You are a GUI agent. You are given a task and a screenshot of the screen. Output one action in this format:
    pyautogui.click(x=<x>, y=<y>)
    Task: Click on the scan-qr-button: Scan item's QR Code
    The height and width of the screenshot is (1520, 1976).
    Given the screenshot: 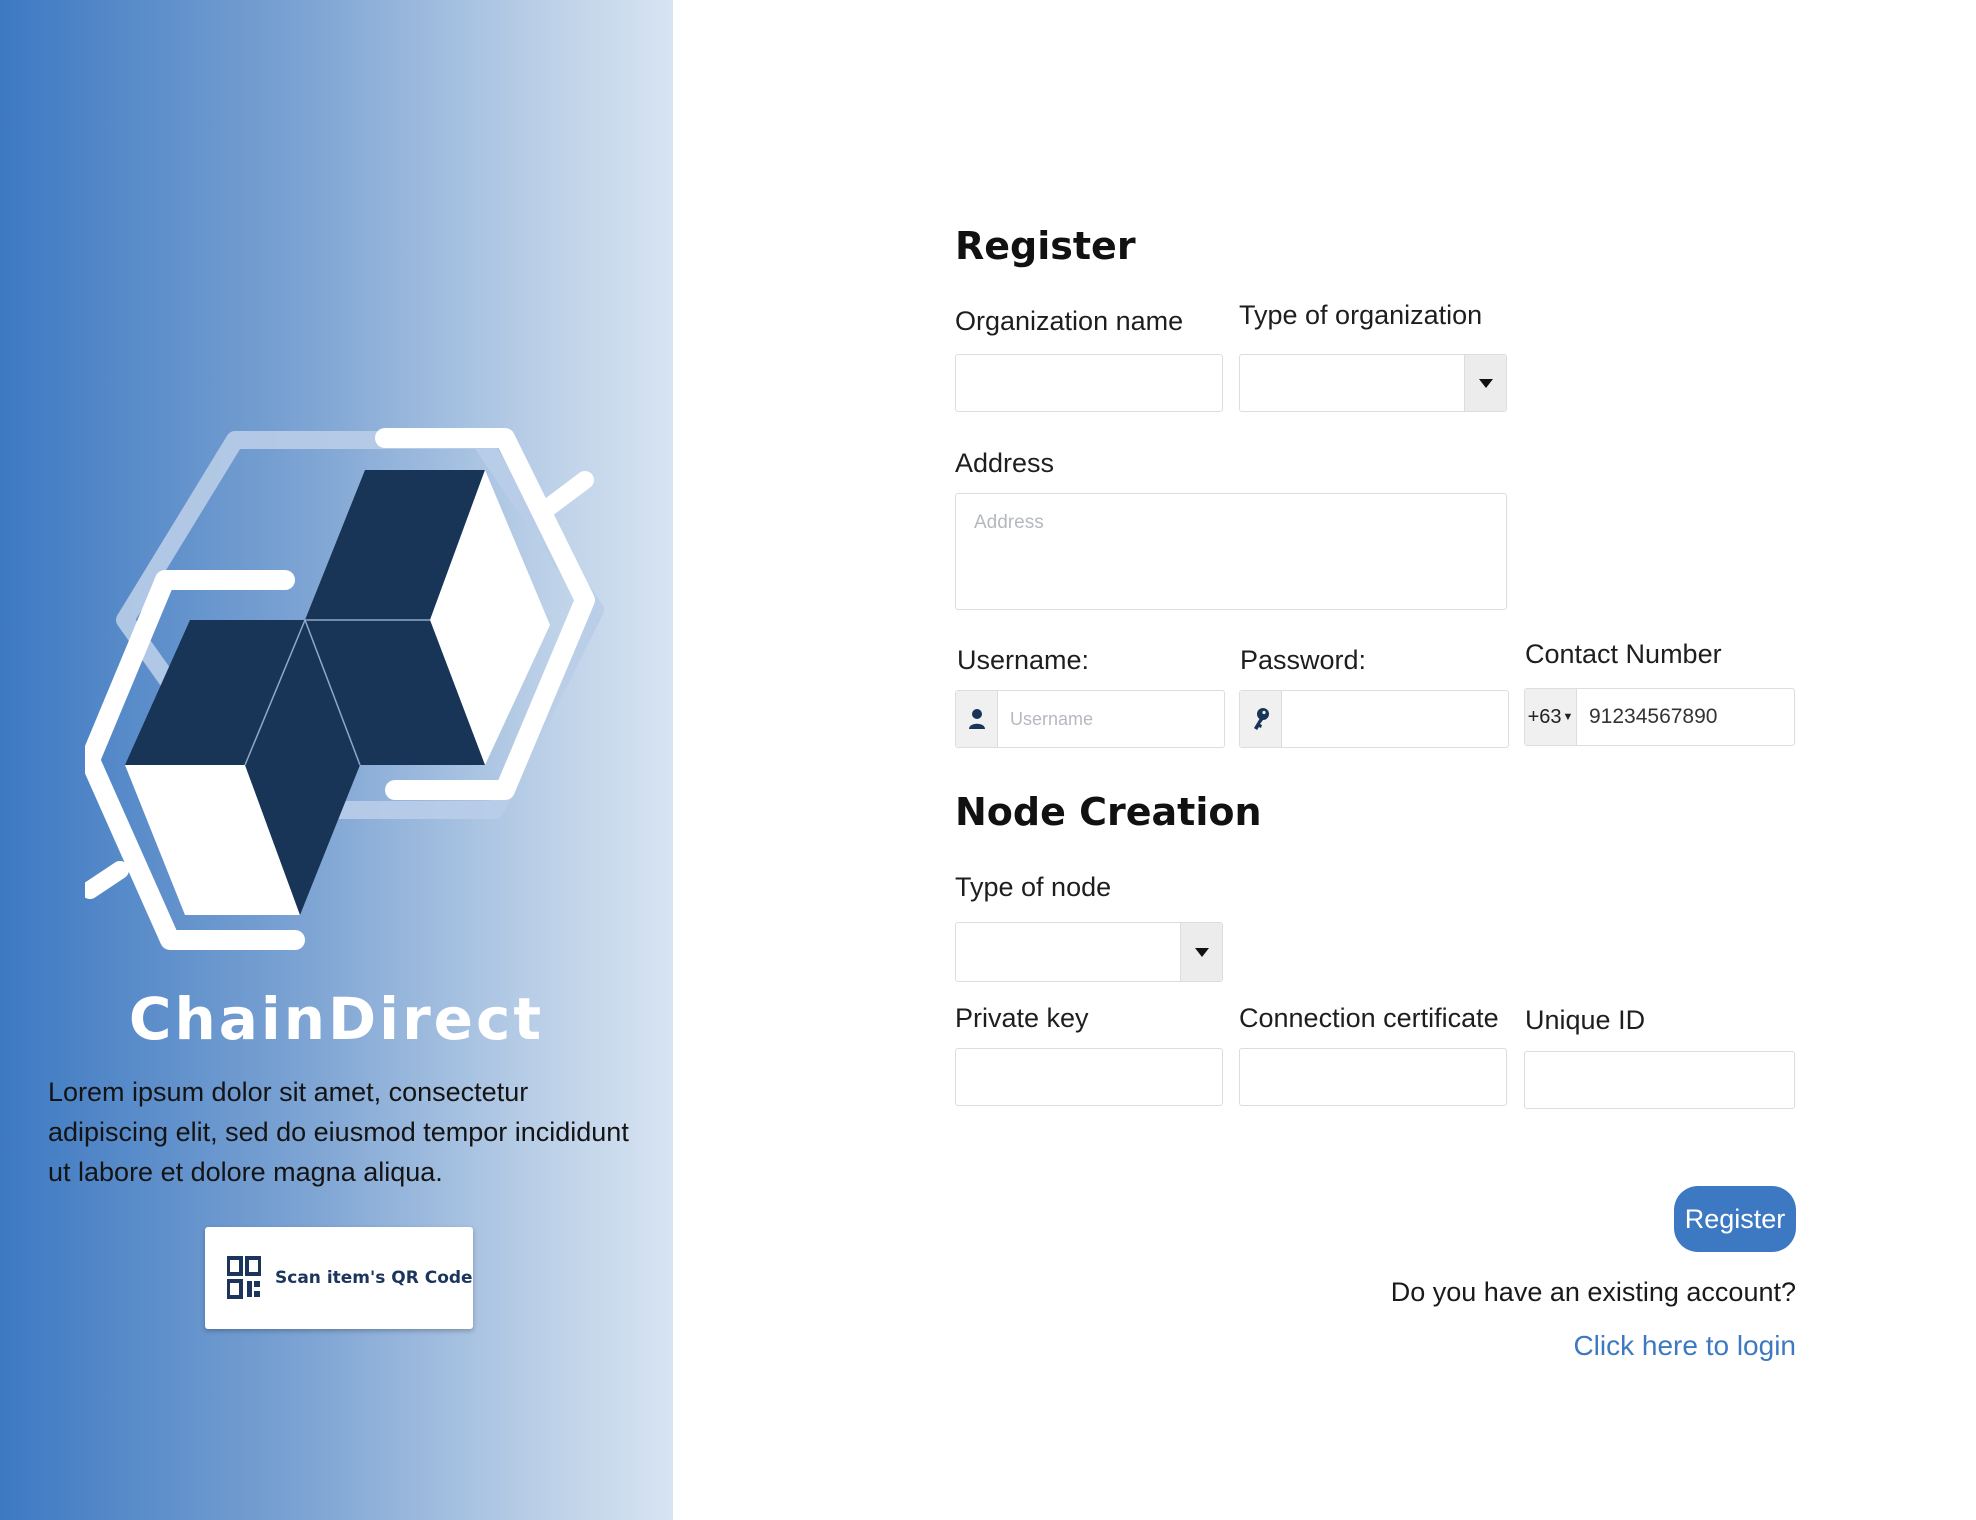 What is the action you would take?
    pyautogui.click(x=339, y=1278)
    